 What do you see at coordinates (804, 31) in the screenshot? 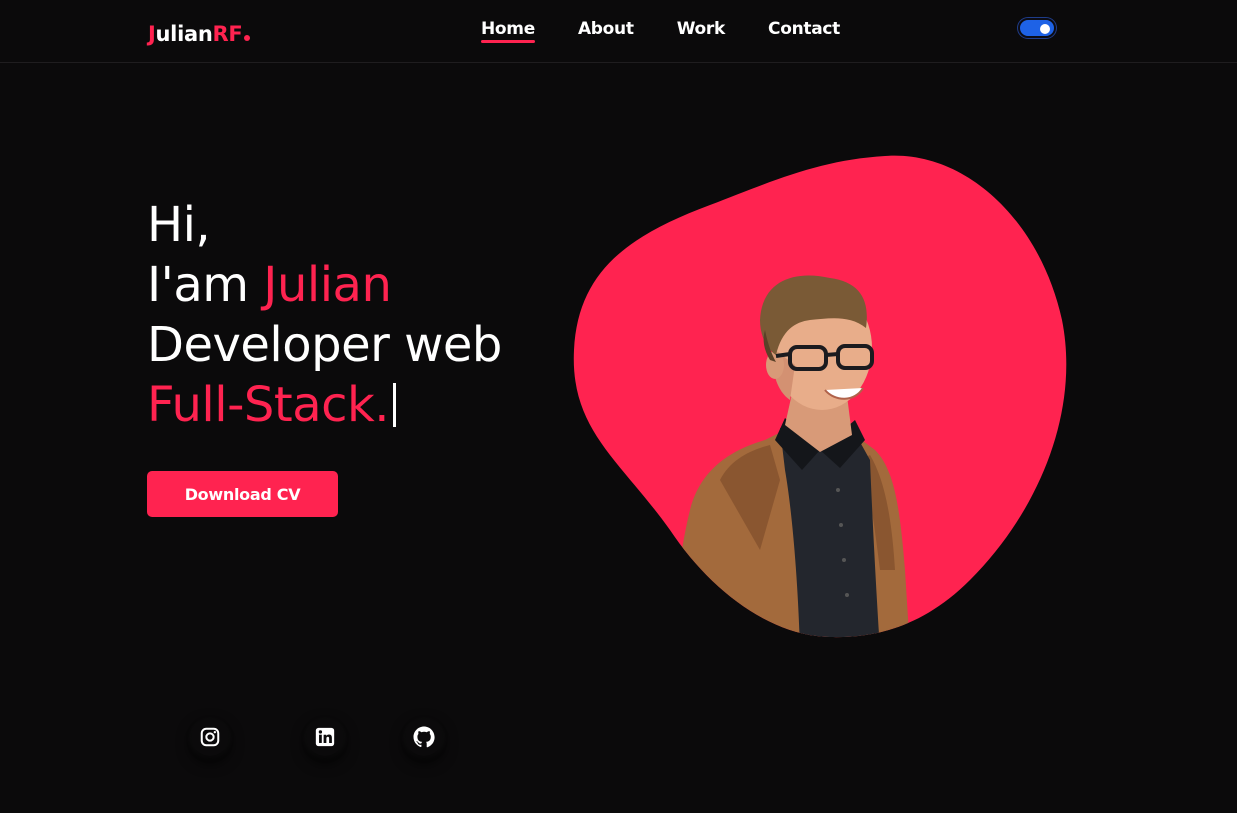
I see `nav-link-contact: Contact` at bounding box center [804, 31].